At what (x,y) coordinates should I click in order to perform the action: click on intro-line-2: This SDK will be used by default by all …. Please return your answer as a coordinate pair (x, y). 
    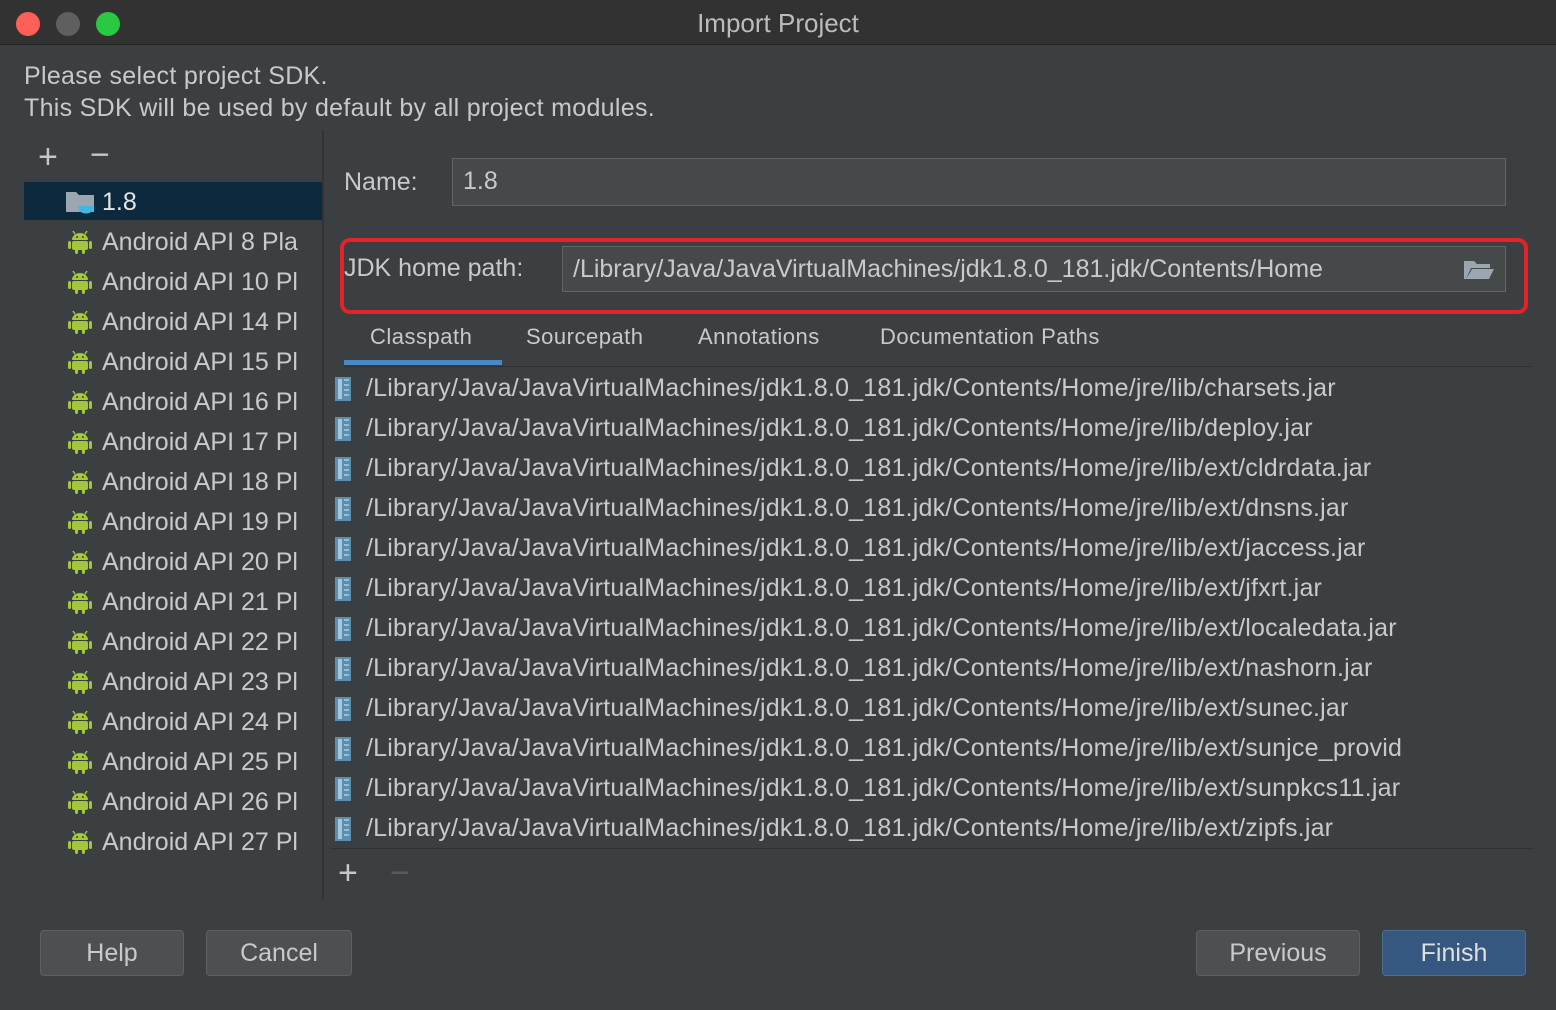
    Looking at the image, I should click on (339, 108).